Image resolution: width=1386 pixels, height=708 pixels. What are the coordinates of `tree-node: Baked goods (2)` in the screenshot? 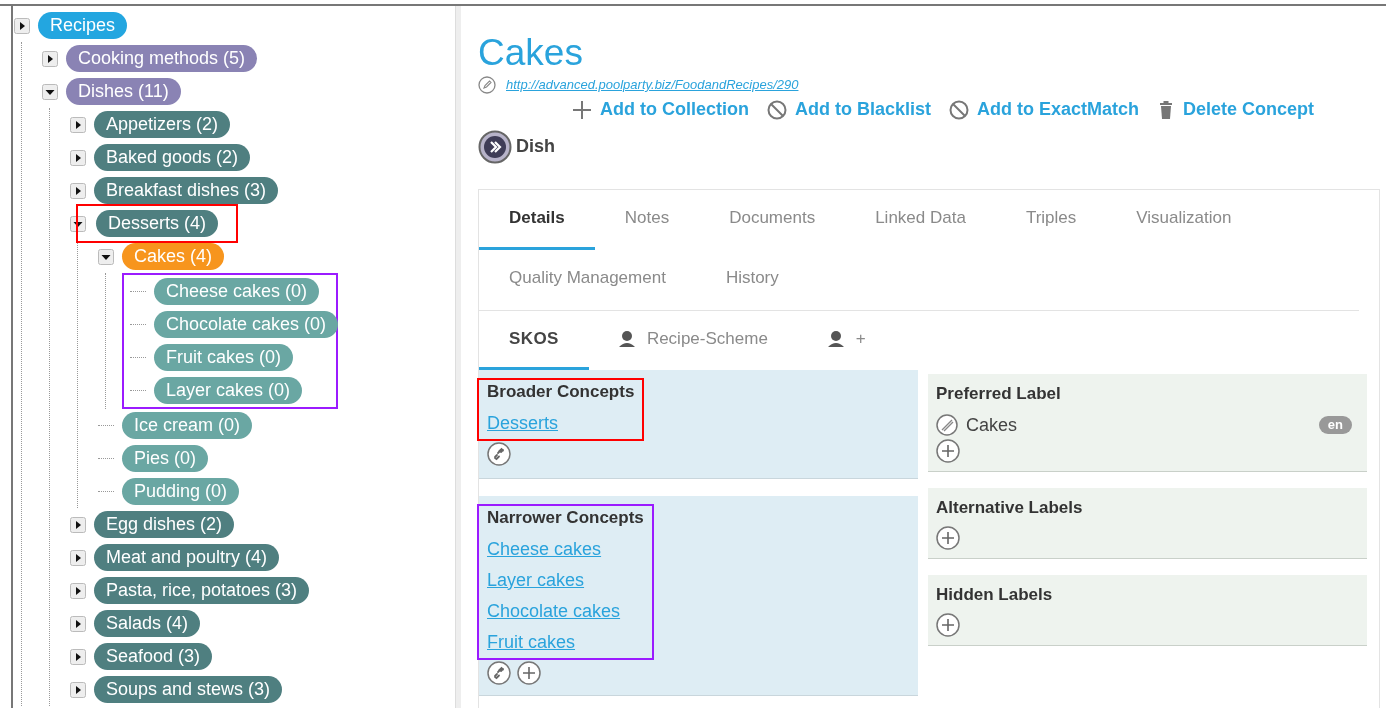 It's located at (172, 157).